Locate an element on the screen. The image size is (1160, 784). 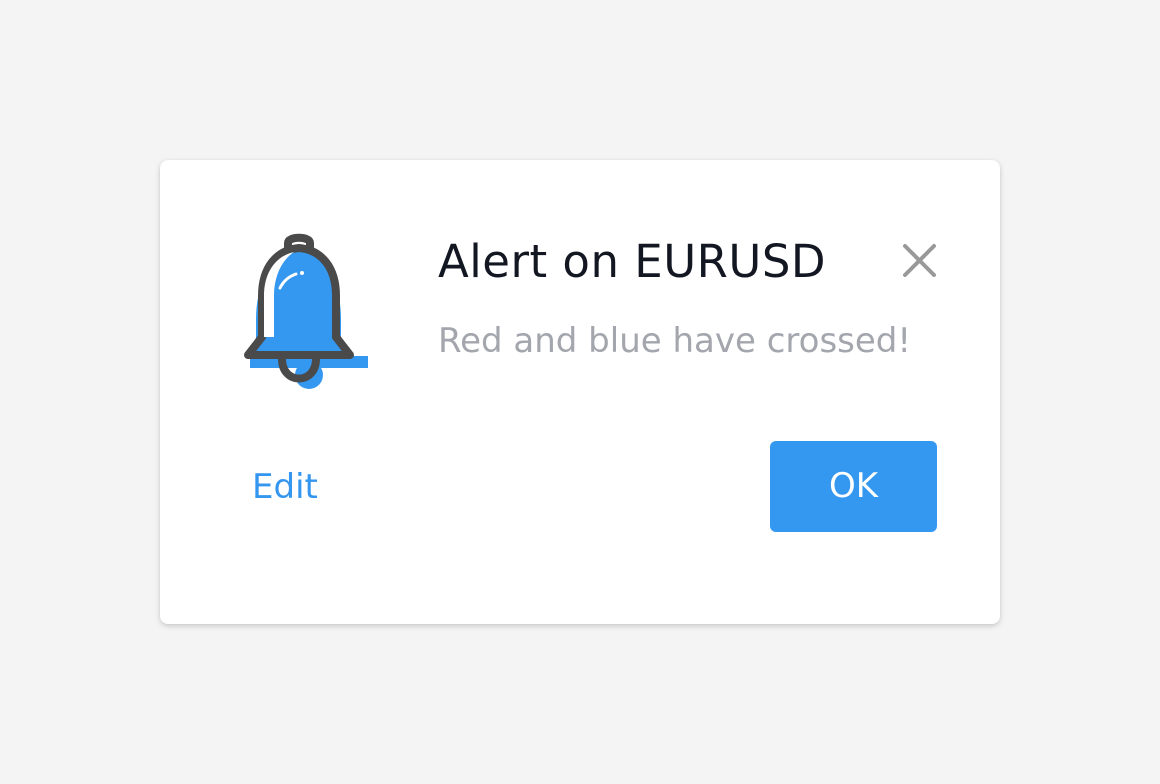
dialog-title: Alert on EURUSD is located at coordinates (632, 261).